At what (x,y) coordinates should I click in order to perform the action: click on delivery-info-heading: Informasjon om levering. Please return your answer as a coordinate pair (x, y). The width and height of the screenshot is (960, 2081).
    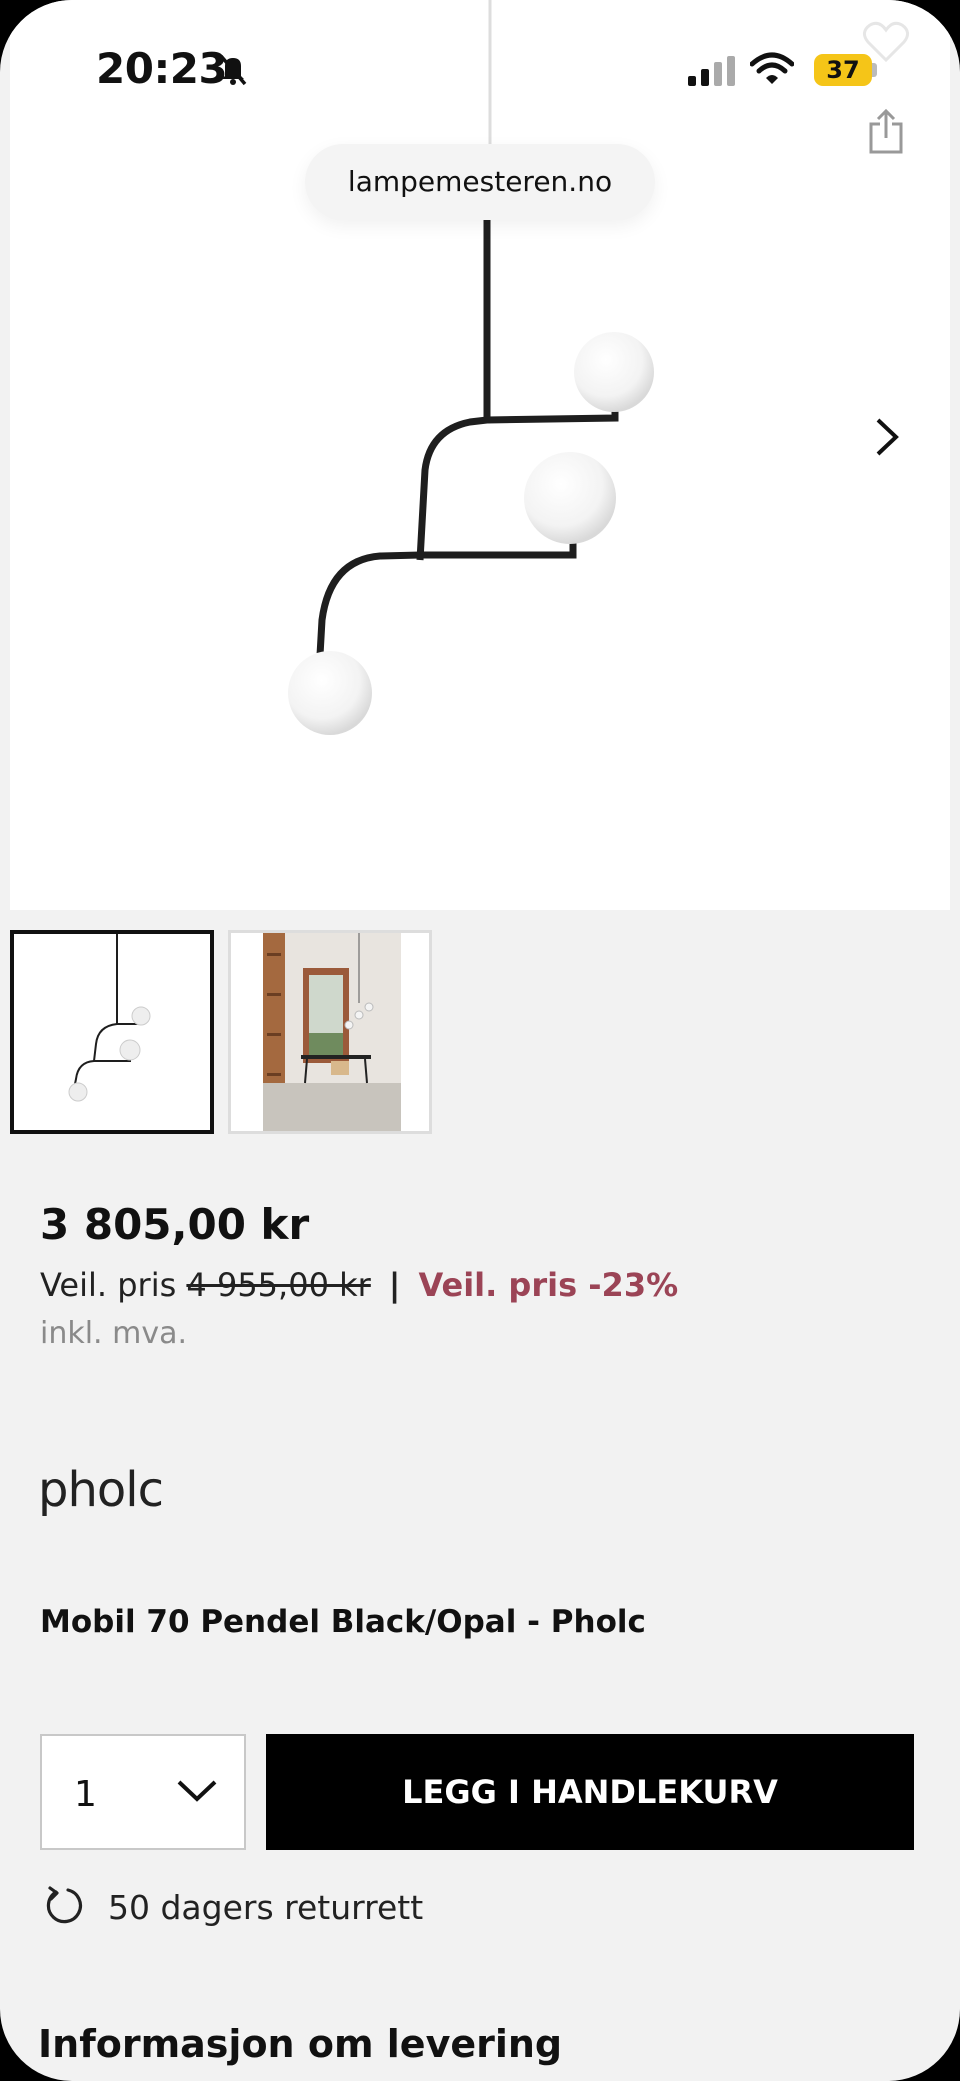
    Looking at the image, I should click on (300, 2044).